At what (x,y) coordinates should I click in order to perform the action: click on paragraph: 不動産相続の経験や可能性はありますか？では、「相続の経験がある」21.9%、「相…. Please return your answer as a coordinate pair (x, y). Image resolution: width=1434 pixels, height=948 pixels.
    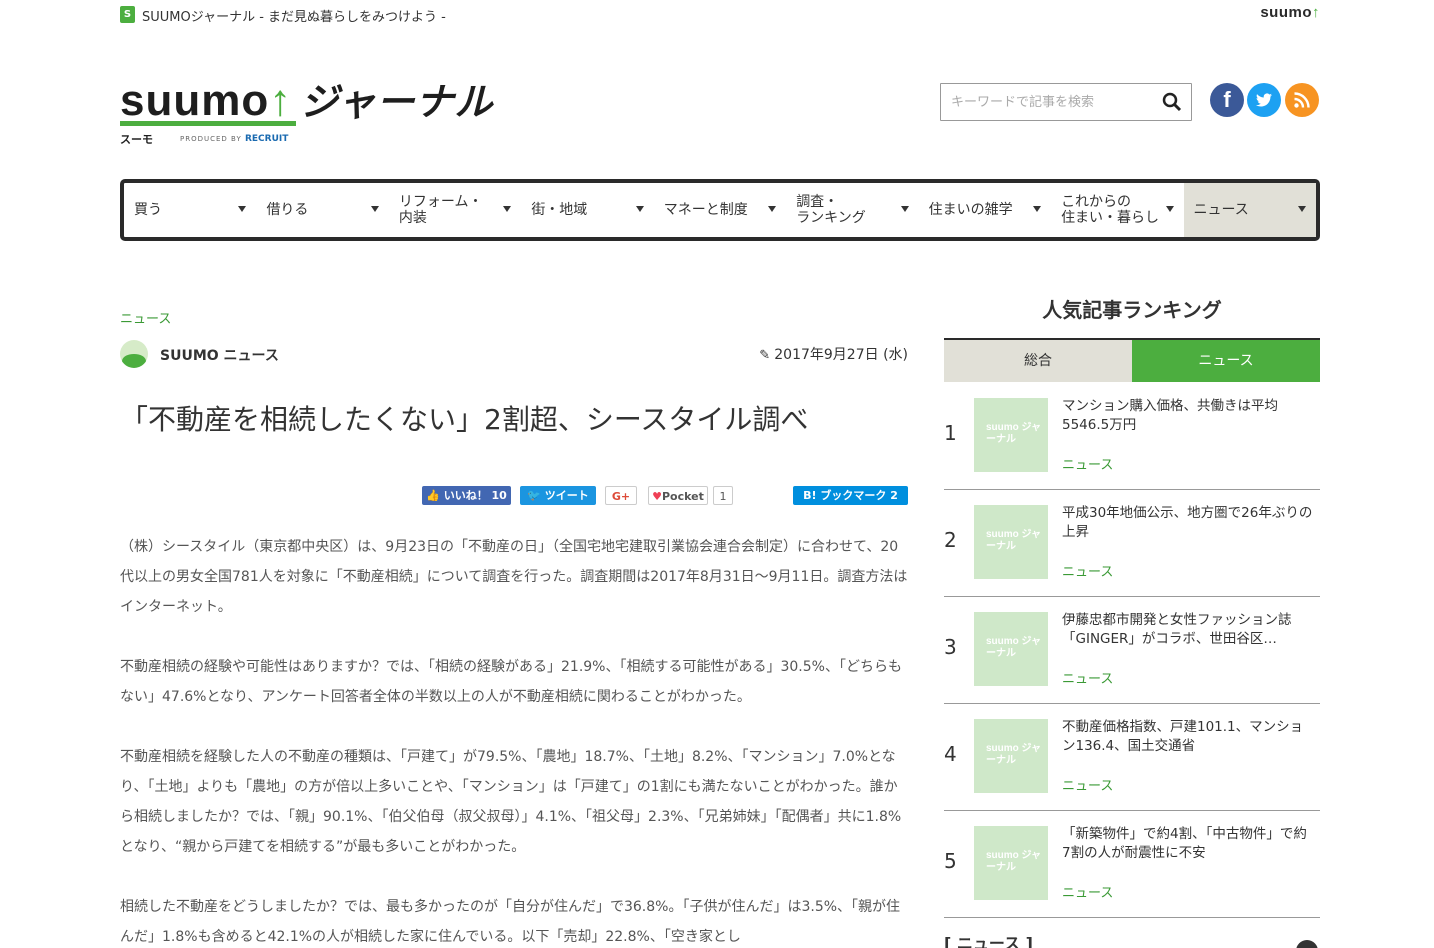
    Looking at the image, I should click on (511, 682).